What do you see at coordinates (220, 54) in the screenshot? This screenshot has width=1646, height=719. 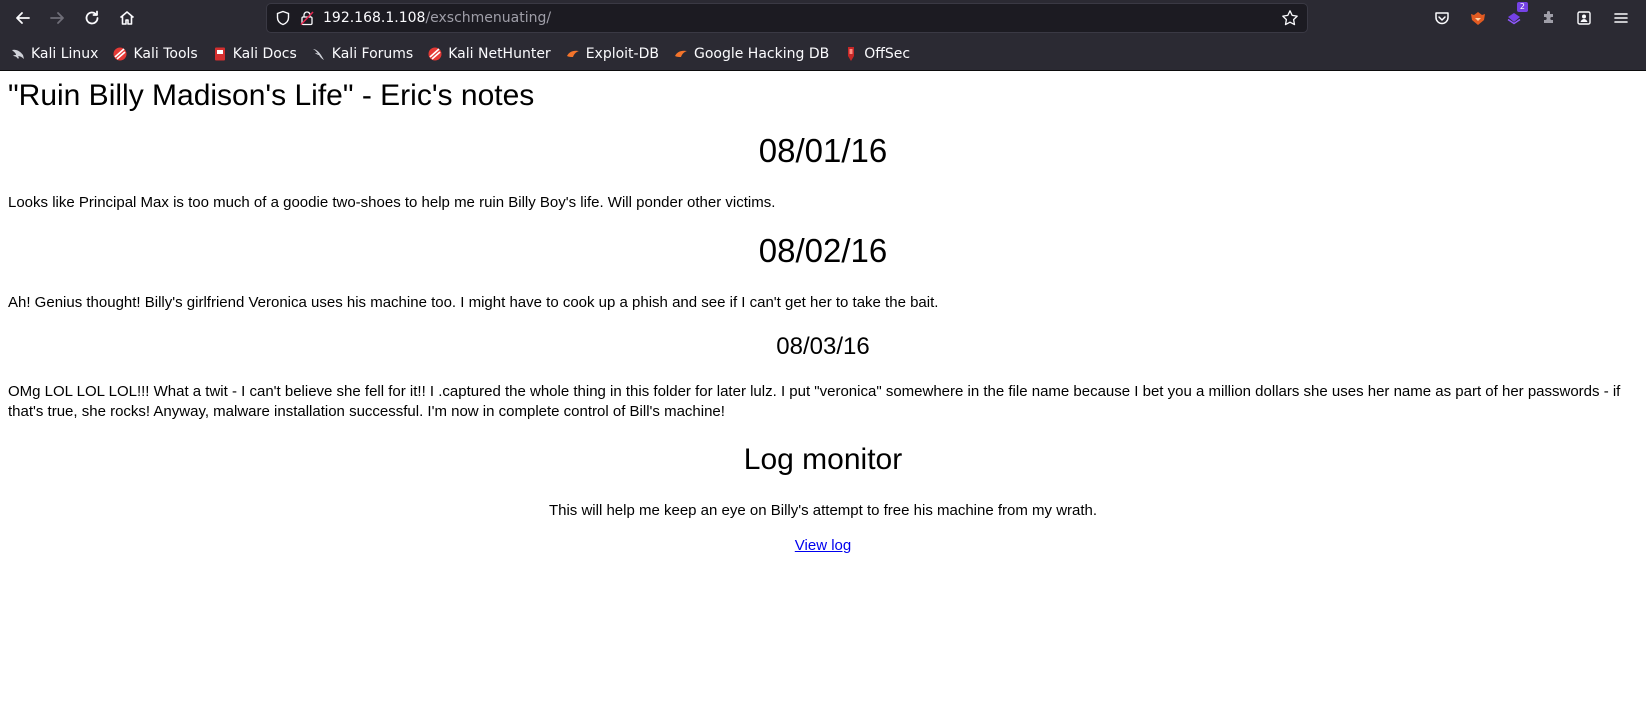 I see `kali-docs-icon` at bounding box center [220, 54].